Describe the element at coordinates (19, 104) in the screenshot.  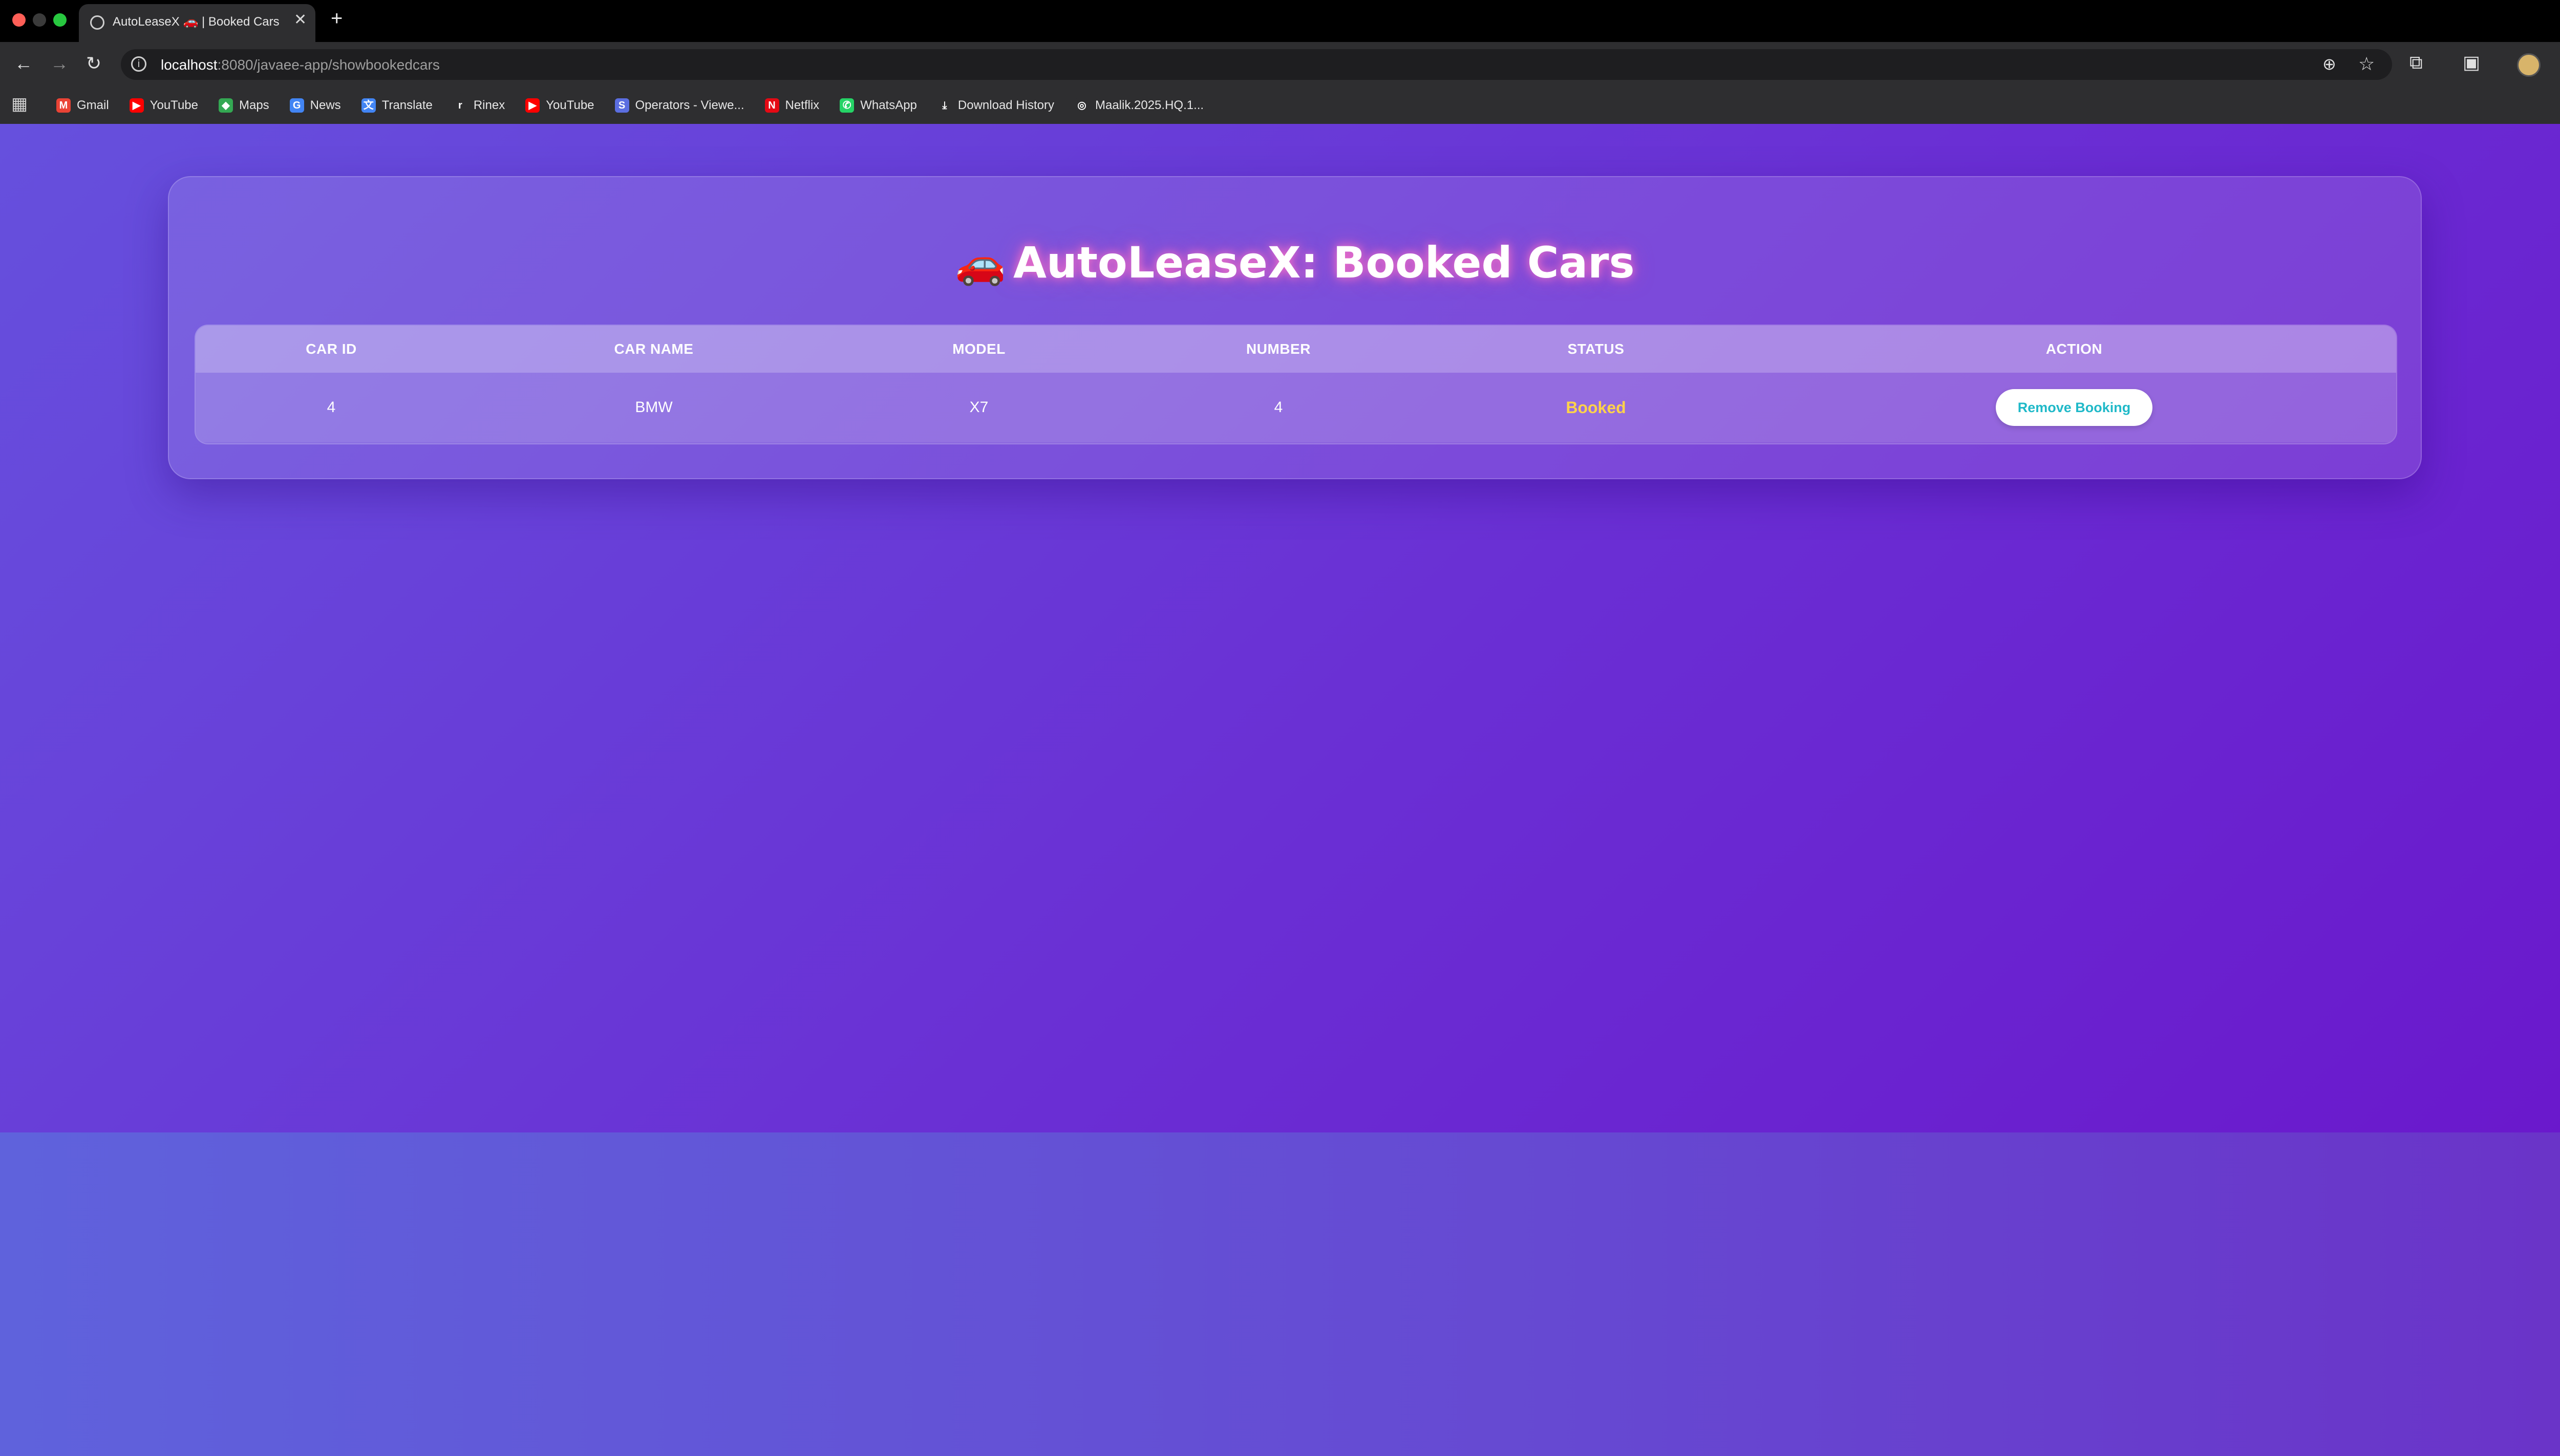
I see `apps-grid-icon: ▦` at that location.